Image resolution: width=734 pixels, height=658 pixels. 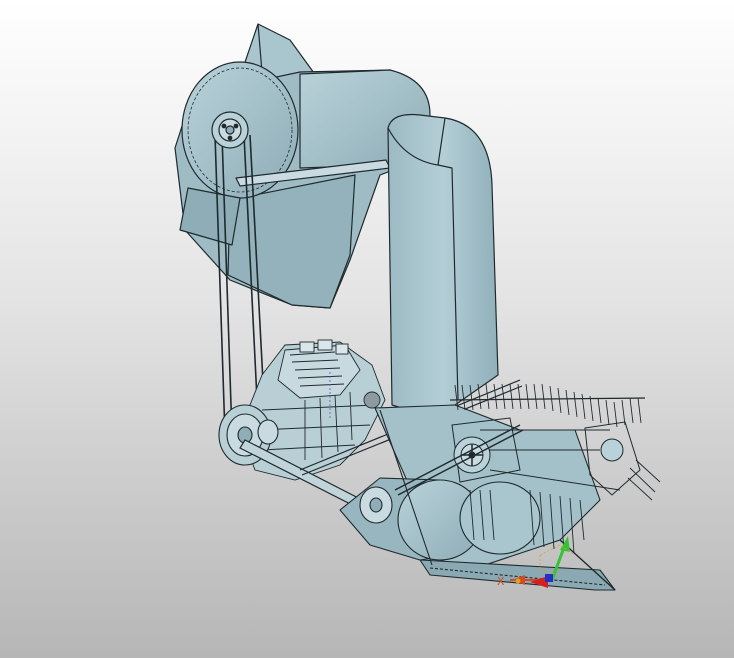 What do you see at coordinates (501, 581) in the screenshot?
I see `x-axis-label: X` at bounding box center [501, 581].